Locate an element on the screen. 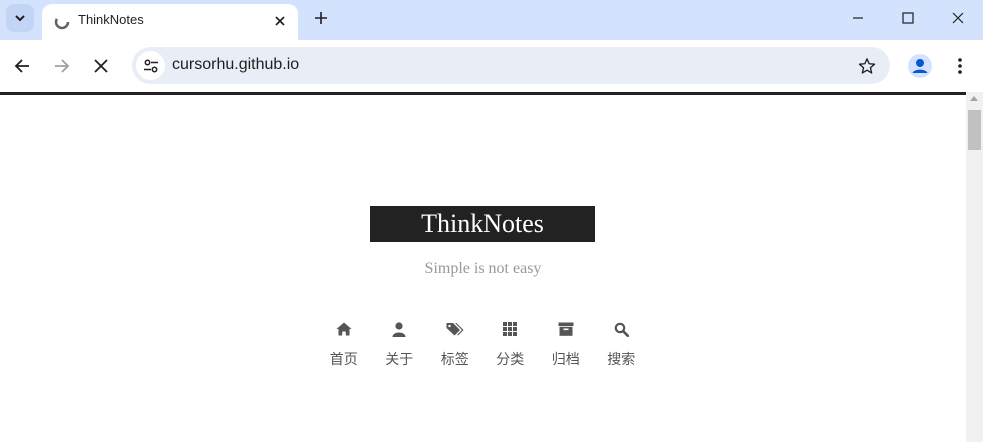 The height and width of the screenshot is (442, 983). page-scrollbar is located at coordinates (974, 267).